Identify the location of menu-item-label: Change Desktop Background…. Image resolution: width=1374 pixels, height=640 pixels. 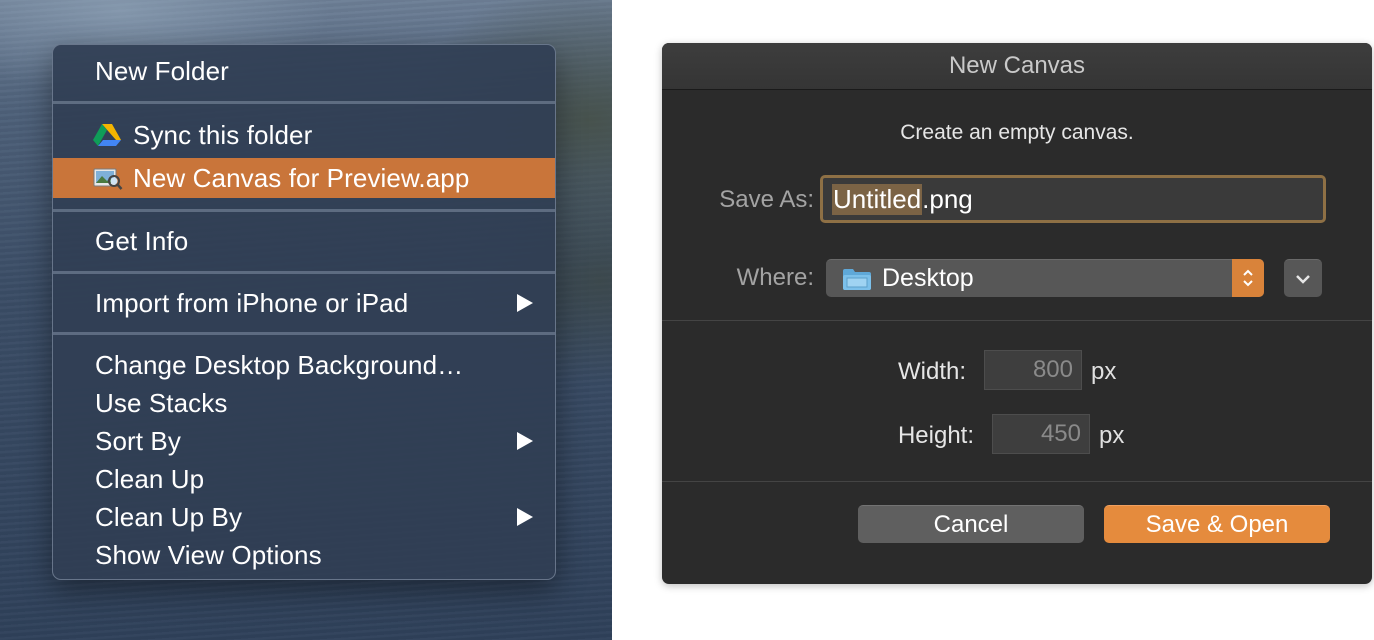
(279, 364).